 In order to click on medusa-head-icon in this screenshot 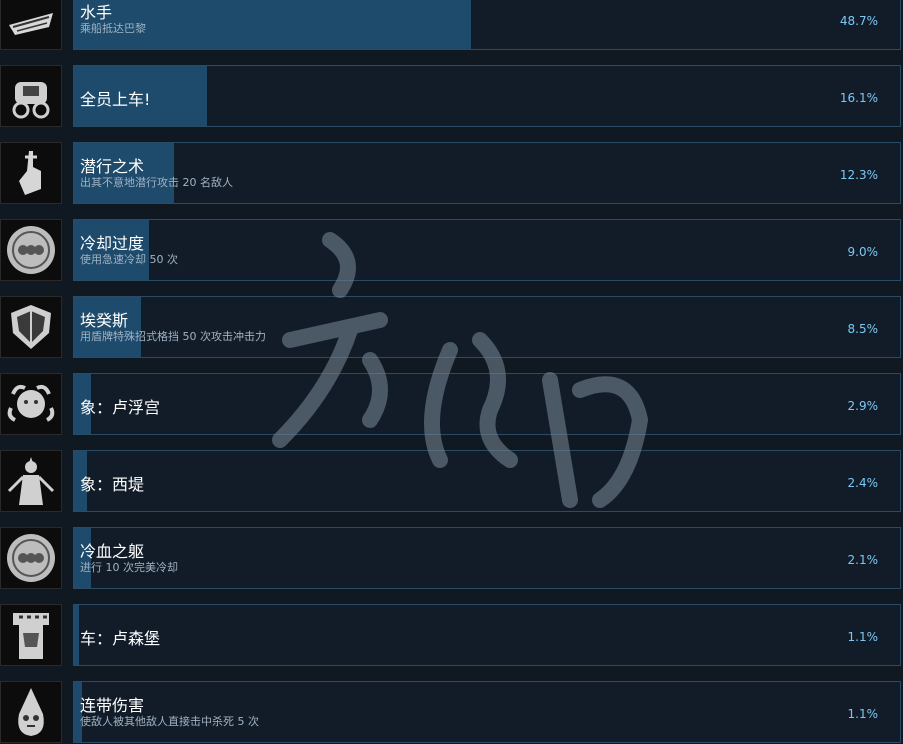, I will do `click(31, 404)`.